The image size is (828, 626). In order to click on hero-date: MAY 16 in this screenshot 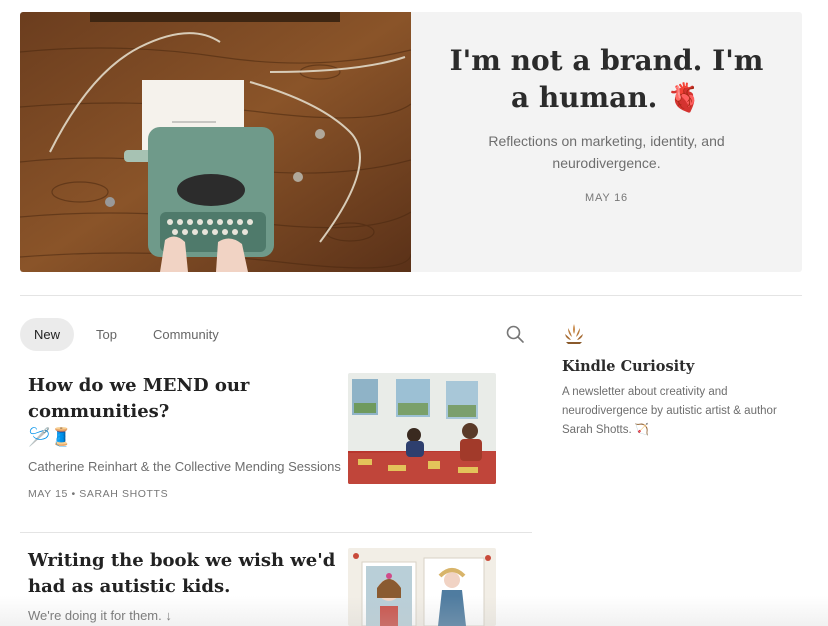, I will do `click(606, 198)`.